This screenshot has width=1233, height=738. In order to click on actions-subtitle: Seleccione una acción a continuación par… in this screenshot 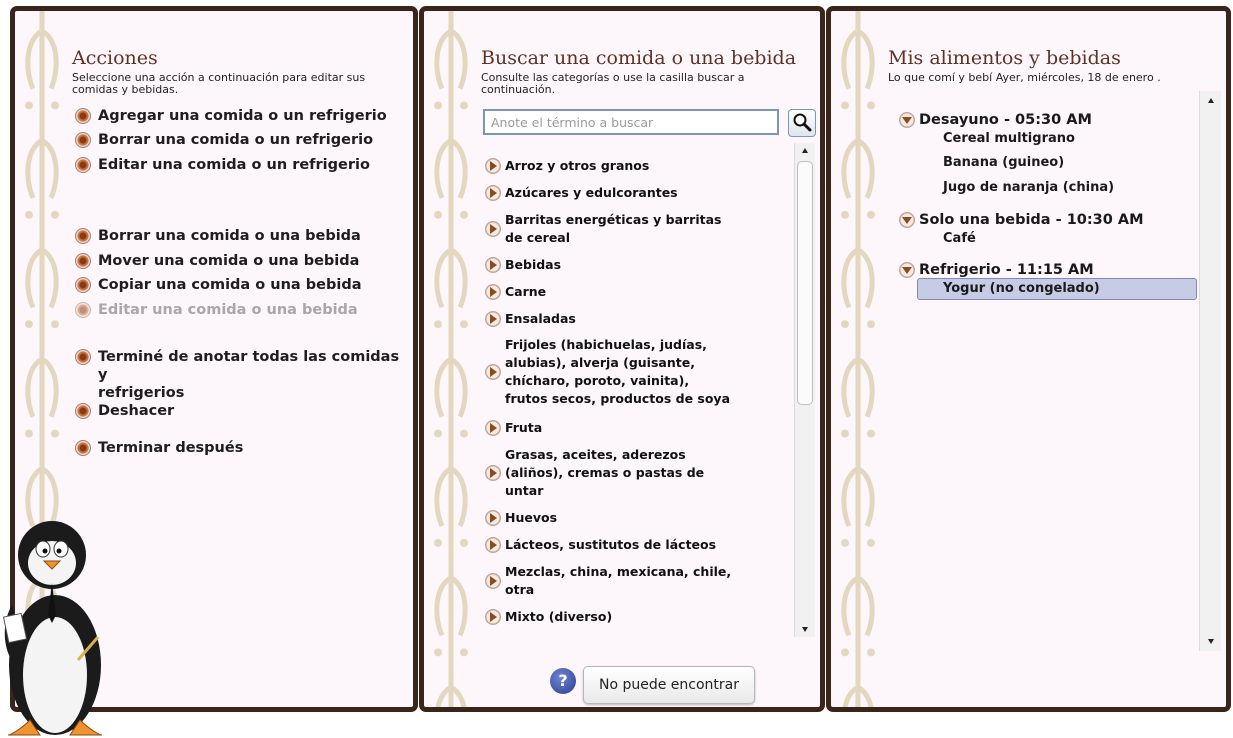, I will do `click(219, 83)`.